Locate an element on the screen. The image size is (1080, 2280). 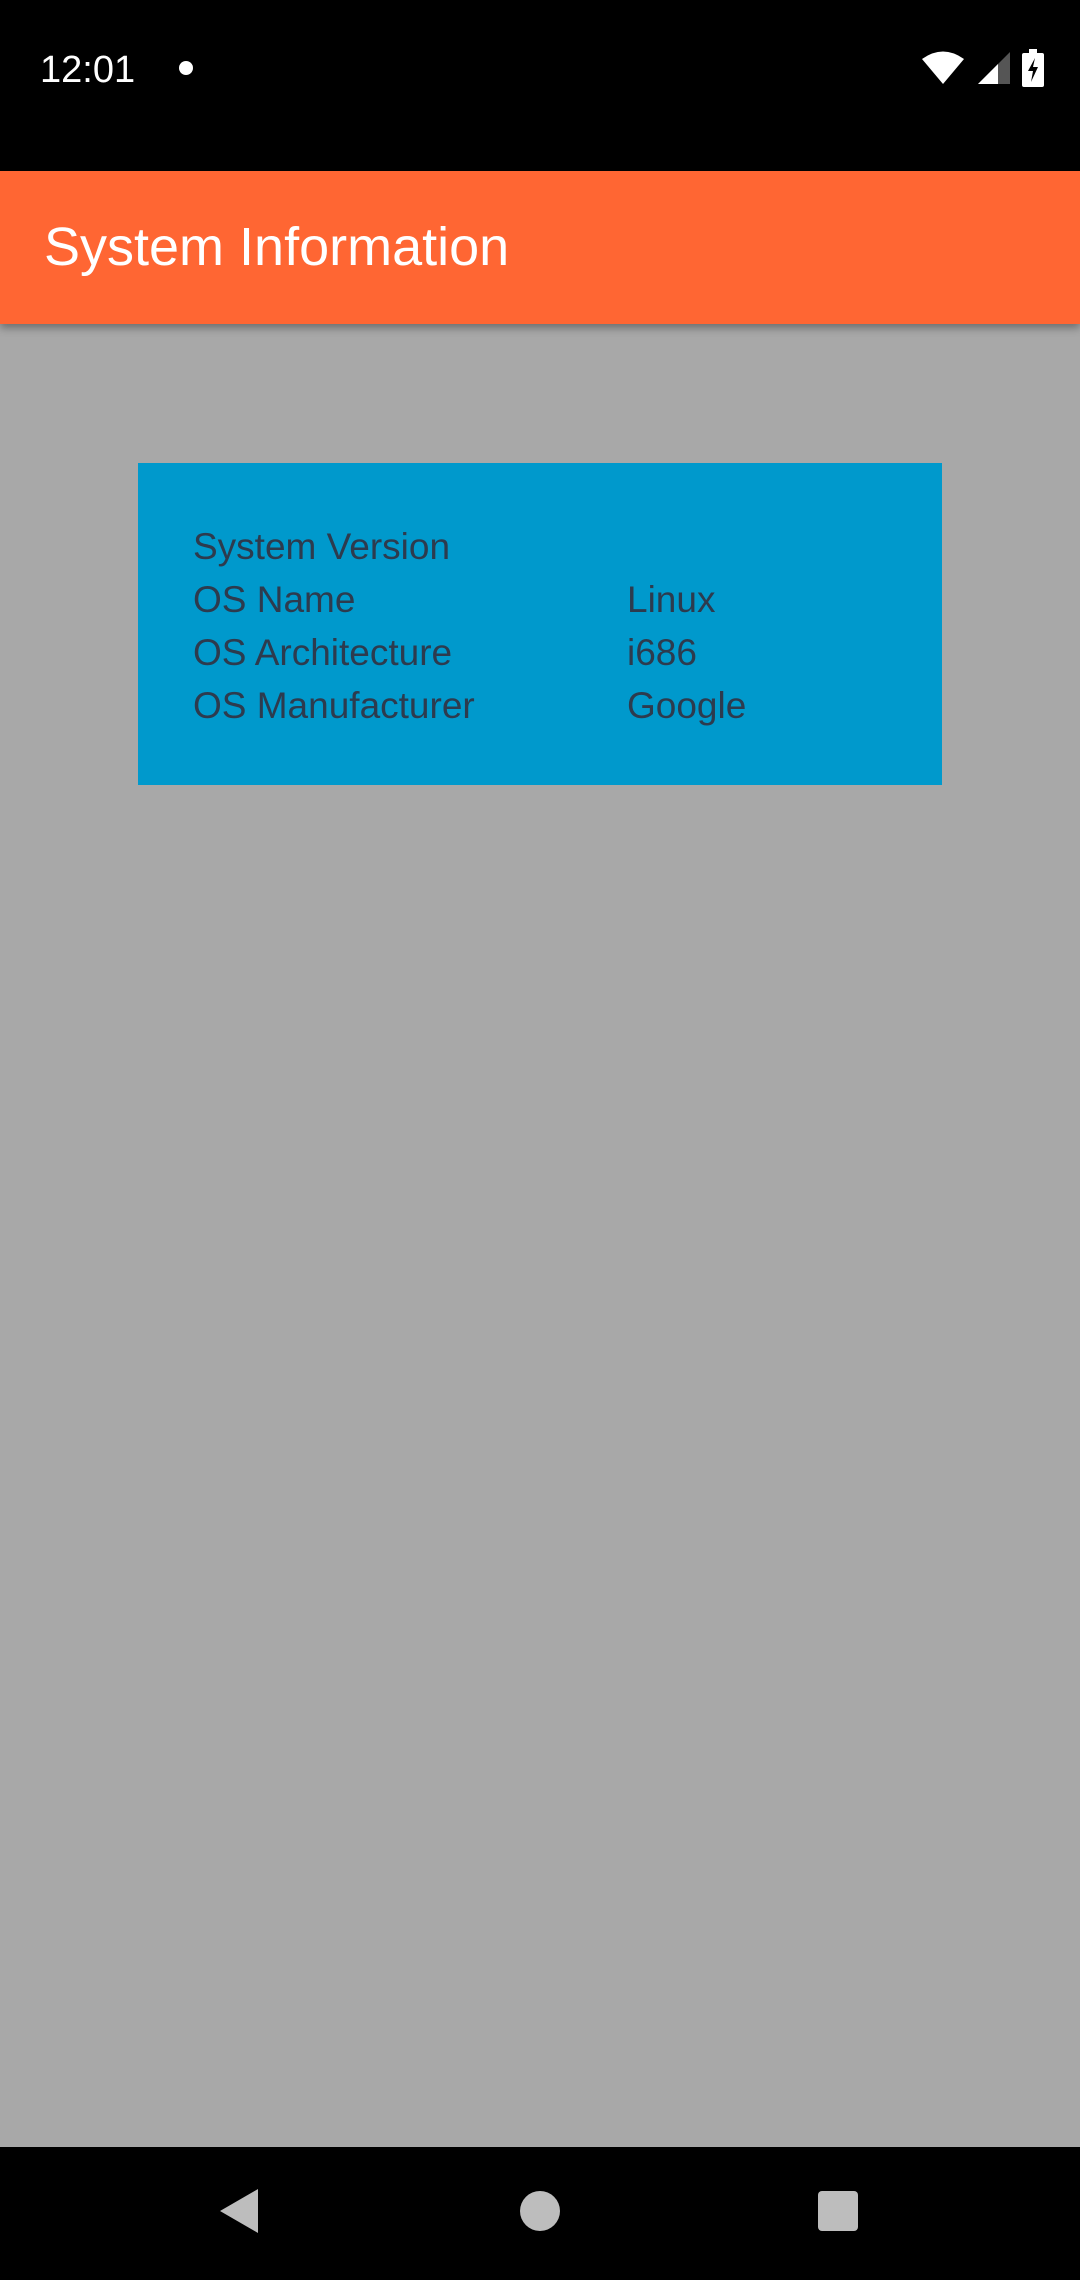
info-row-system-version: System Version is located at coordinates (553, 546).